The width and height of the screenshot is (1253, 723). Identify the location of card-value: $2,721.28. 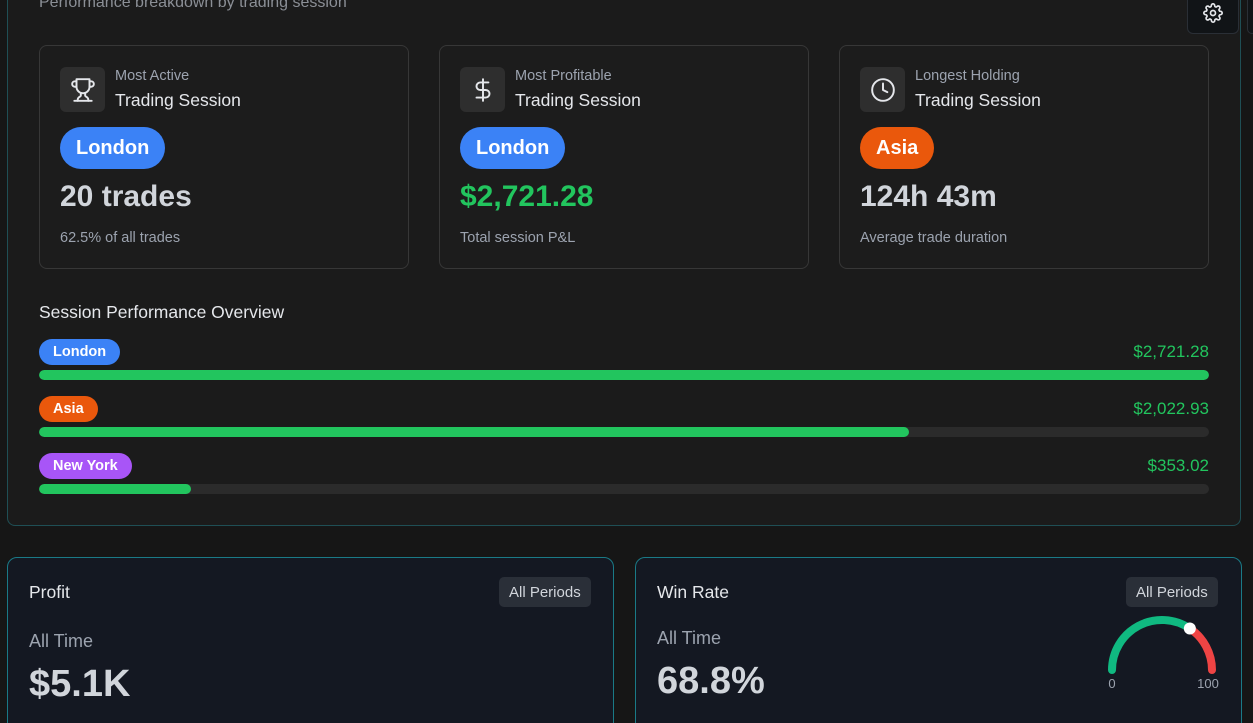
(527, 196).